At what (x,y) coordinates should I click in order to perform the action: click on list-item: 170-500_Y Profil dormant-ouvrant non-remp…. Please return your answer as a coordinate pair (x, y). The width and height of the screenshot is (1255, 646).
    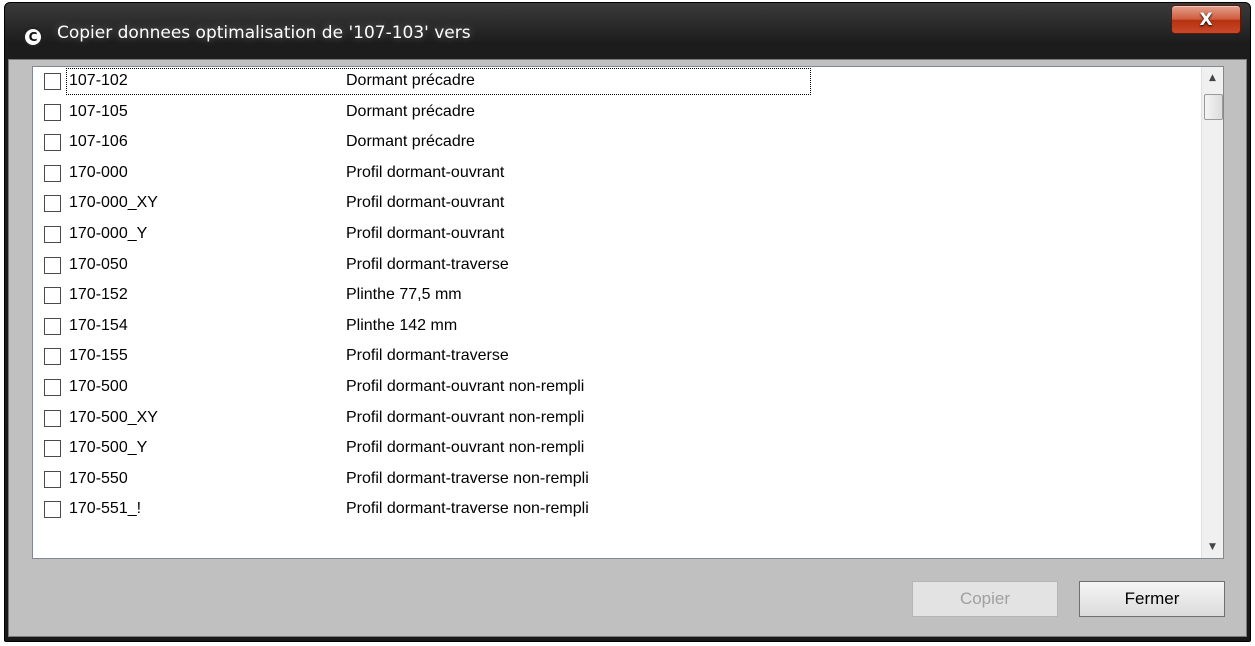
    Looking at the image, I should click on (617, 449).